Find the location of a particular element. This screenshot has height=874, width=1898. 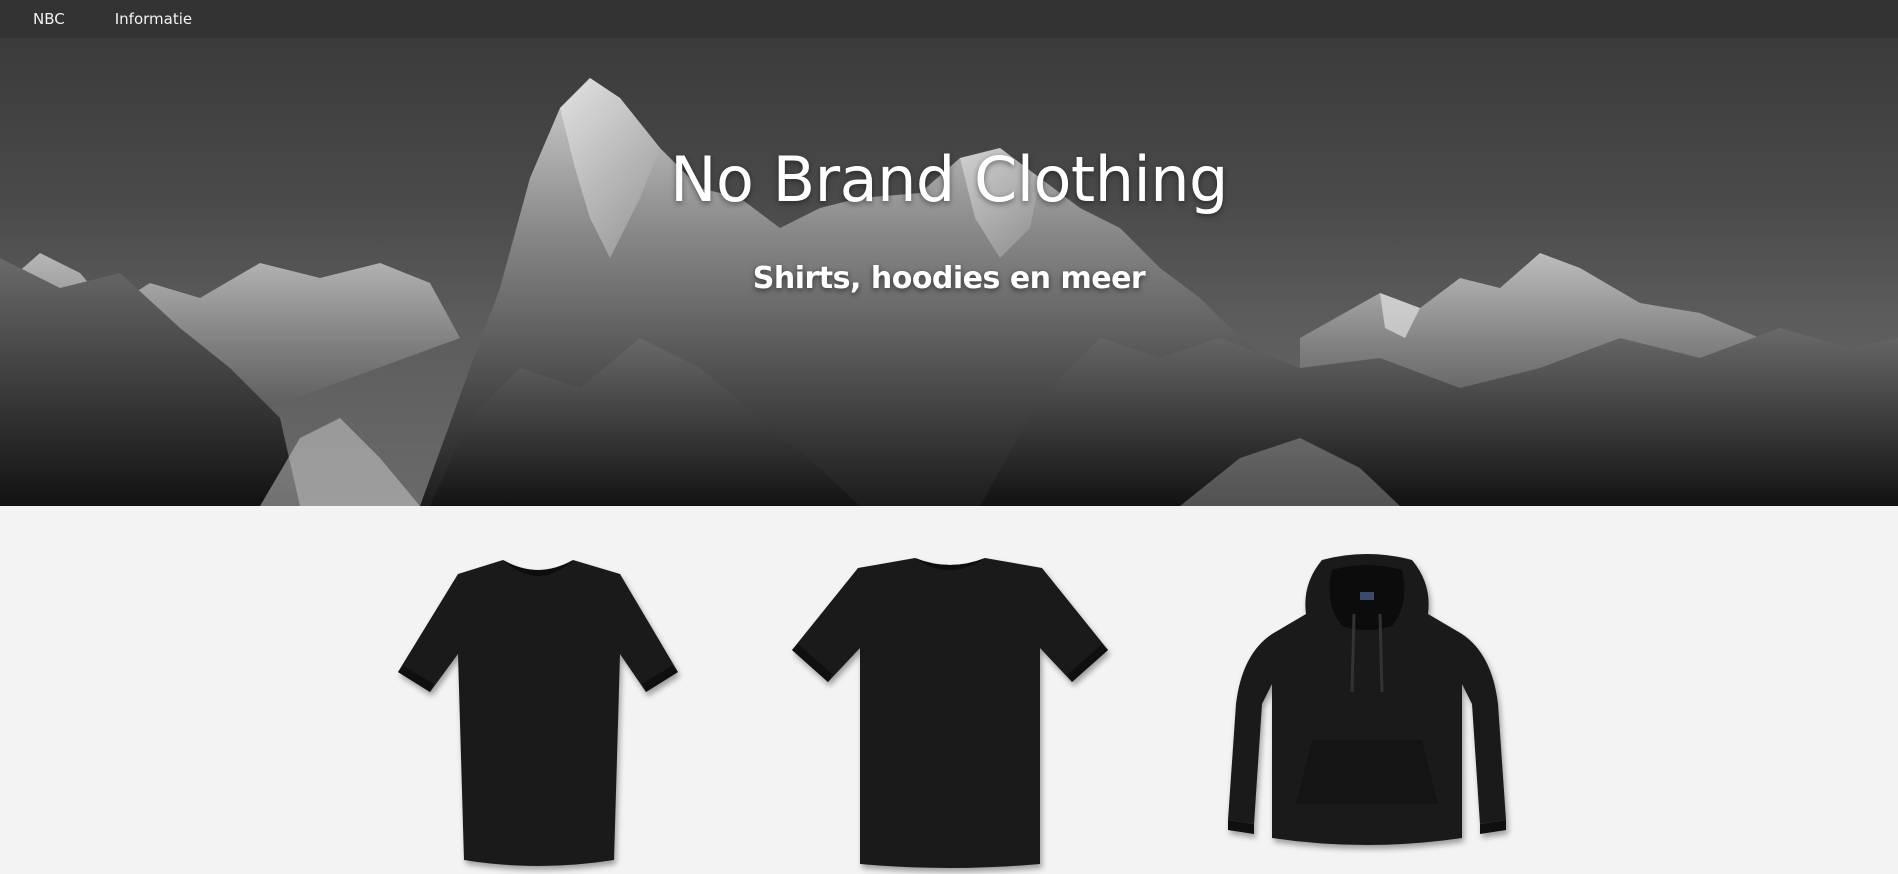

nav-link-brand: NBC is located at coordinates (49, 19).